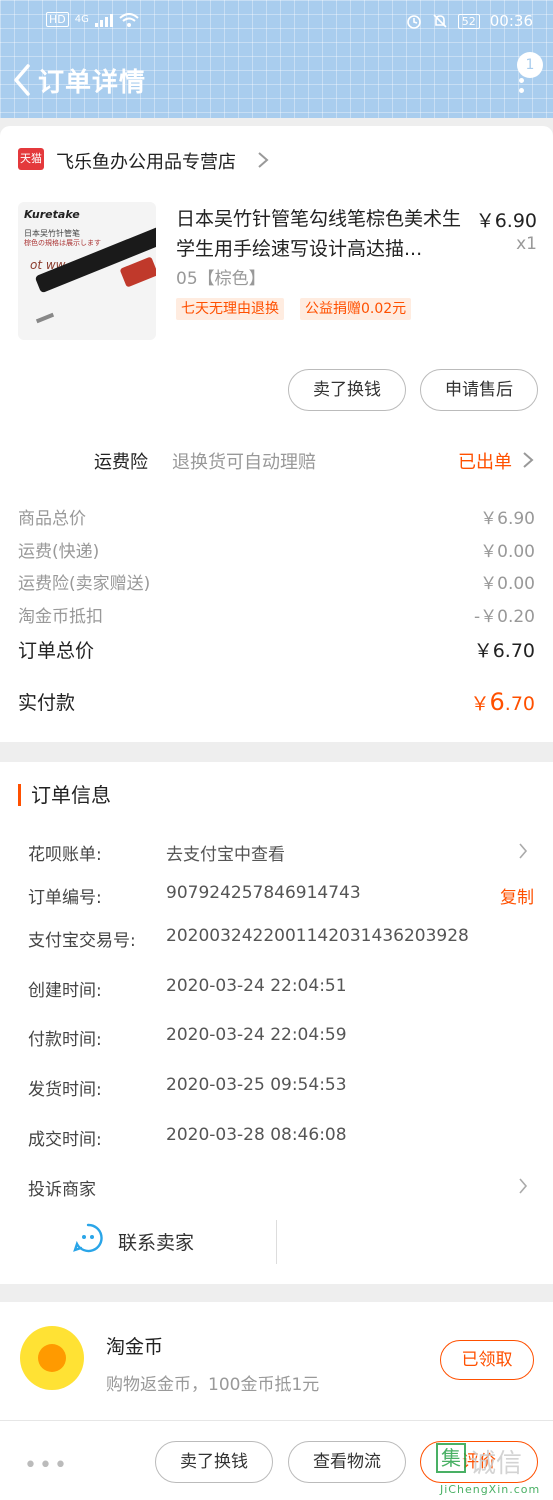 The image size is (553, 1500). Describe the element at coordinates (244, 462) in the screenshot. I see `shipping-insurance-description: 退换货可自动理赔` at that location.